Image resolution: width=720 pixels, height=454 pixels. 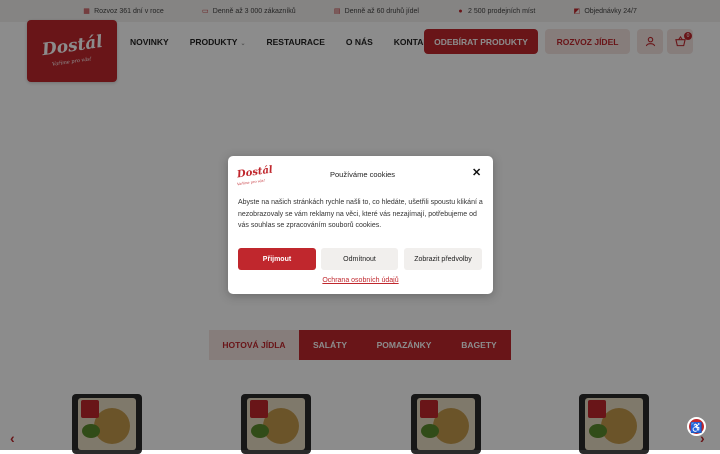 What do you see at coordinates (254, 174) in the screenshot?
I see `cookie-dialog-logo: Dostál Vaříme pro vás!` at bounding box center [254, 174].